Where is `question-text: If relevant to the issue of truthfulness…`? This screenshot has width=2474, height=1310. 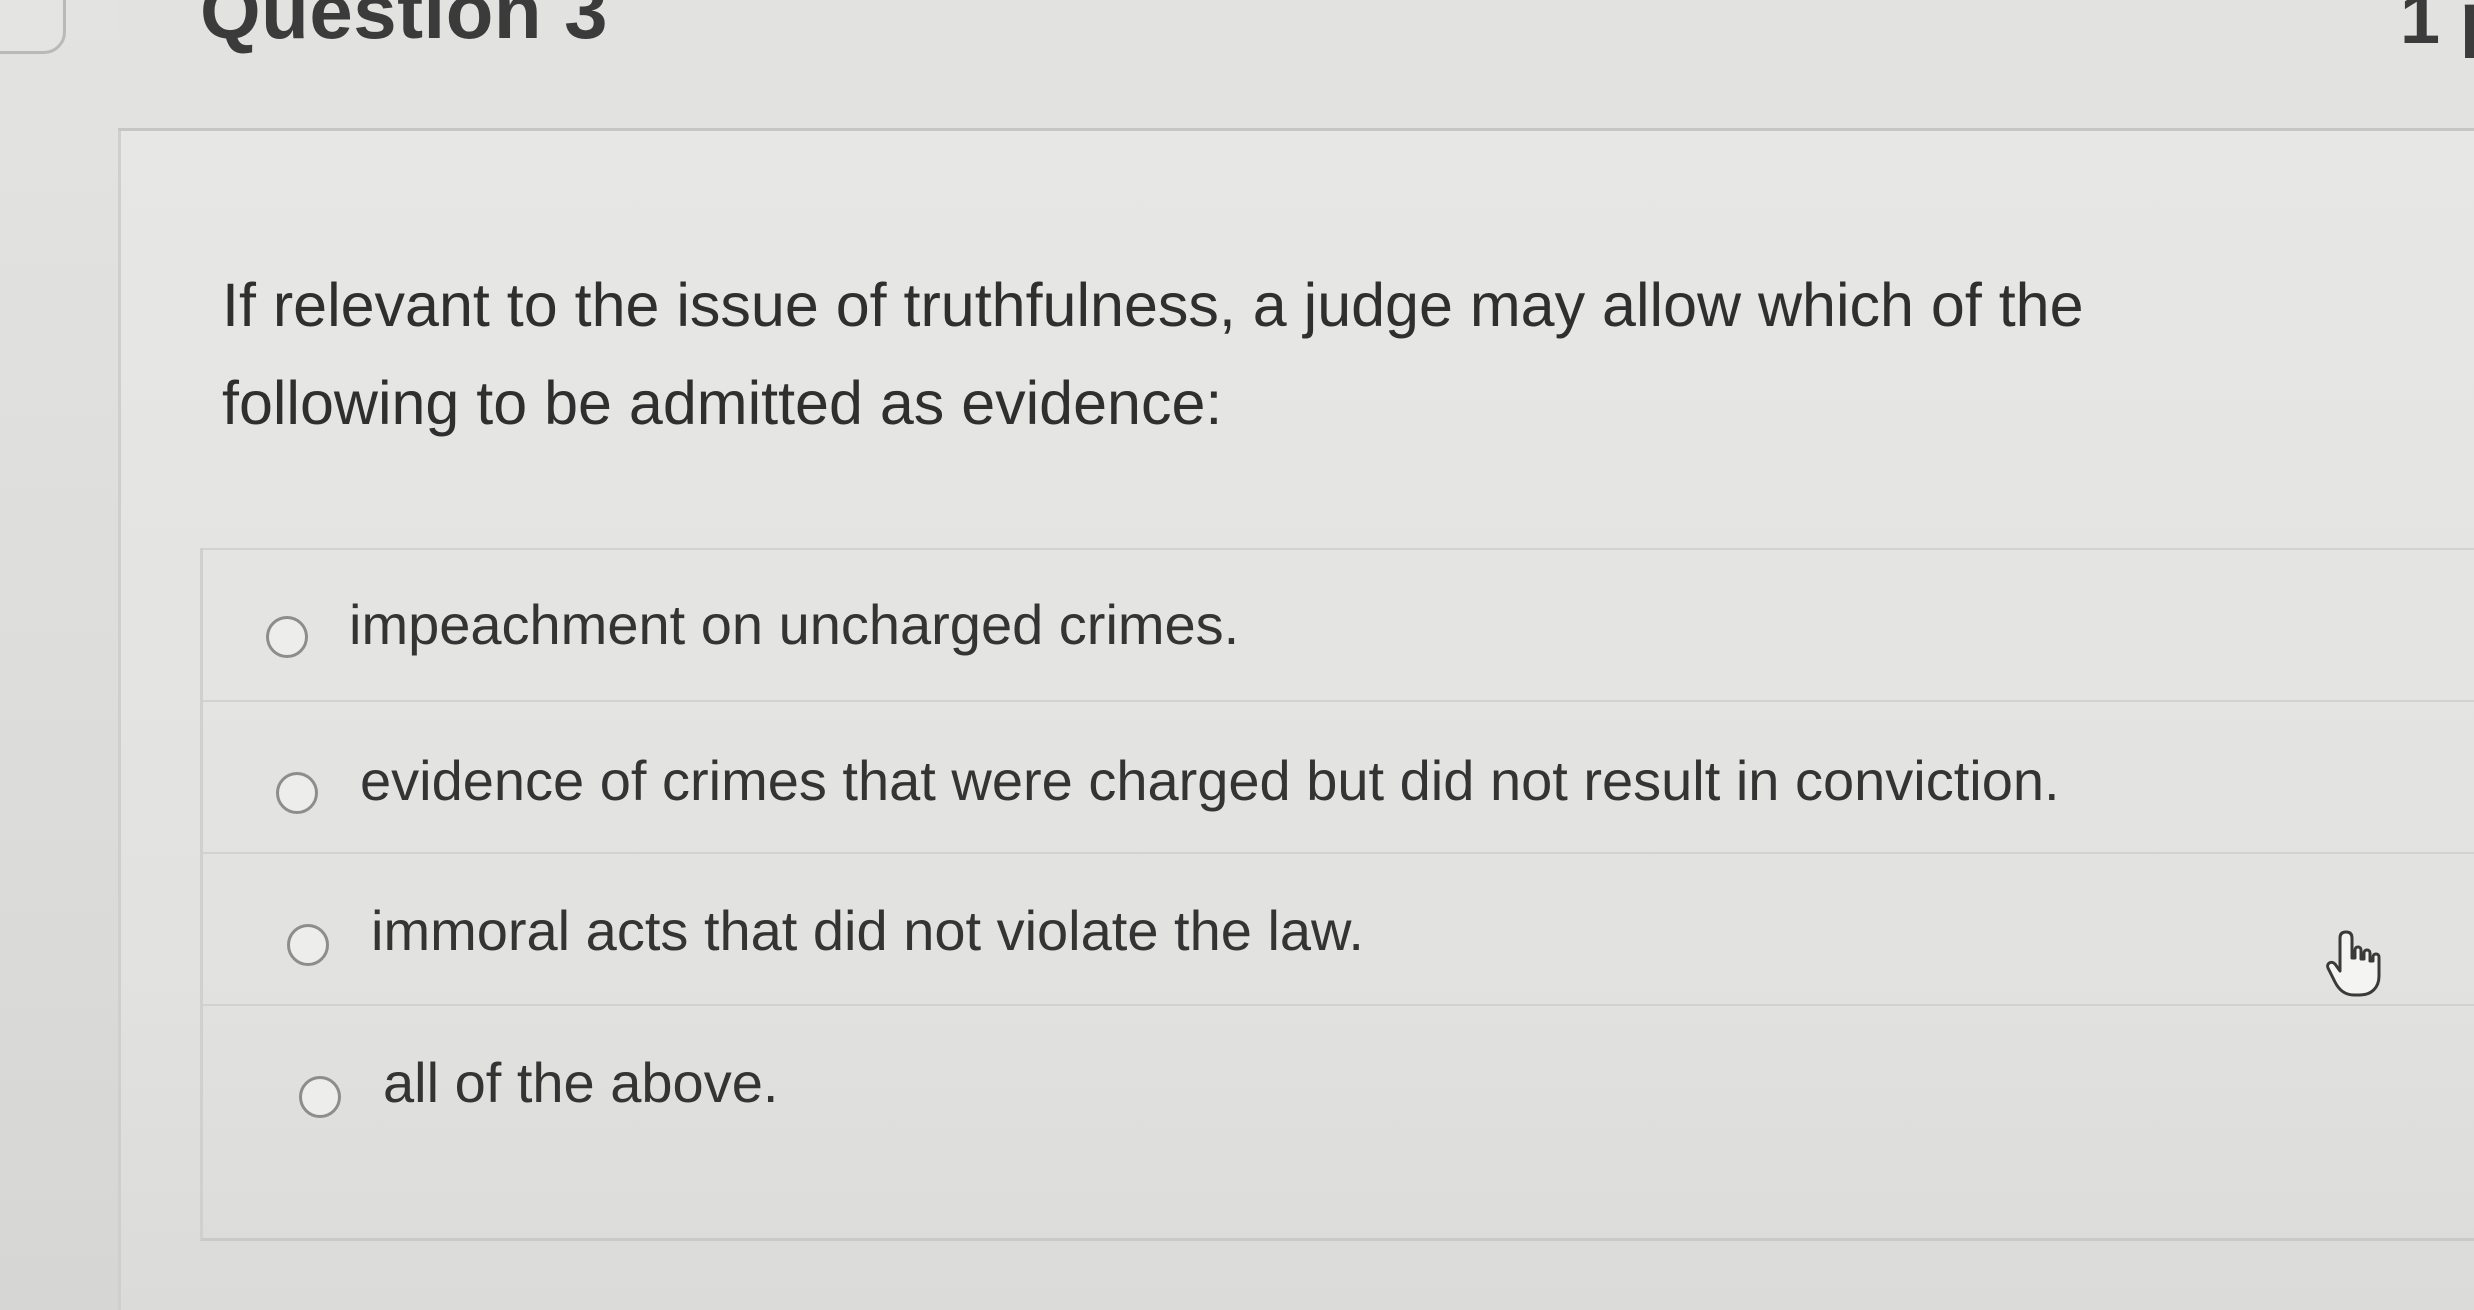
question-text: If relevant to the issue of truthfulness… is located at coordinates (1297, 354).